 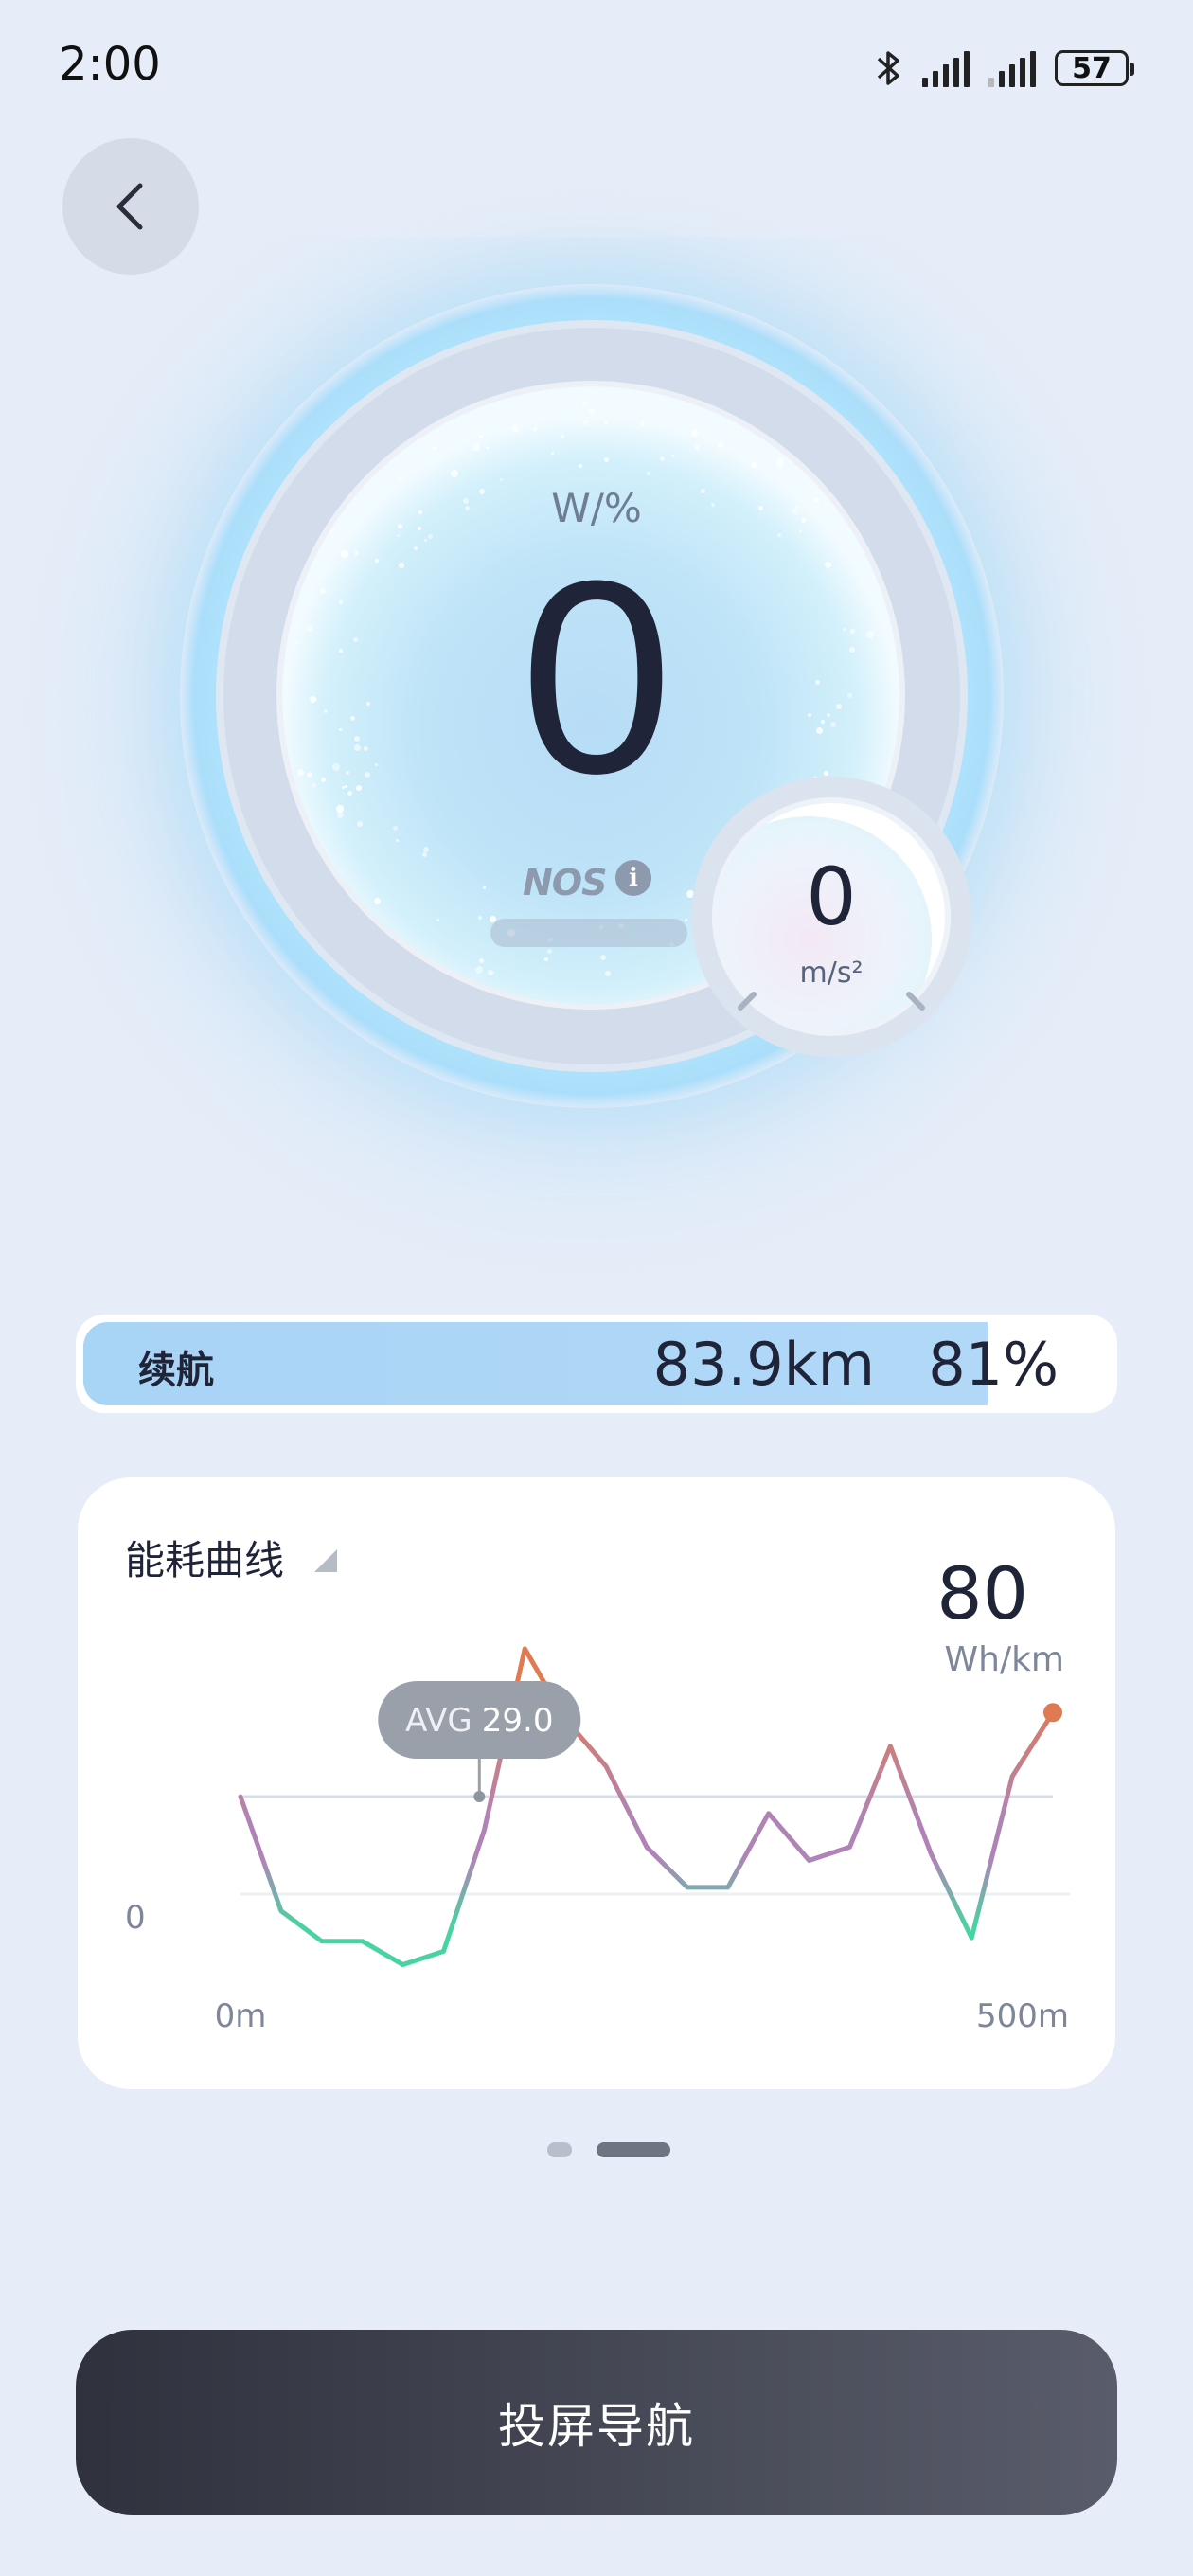 I want to click on battery-level: 57, so click(x=1092, y=68).